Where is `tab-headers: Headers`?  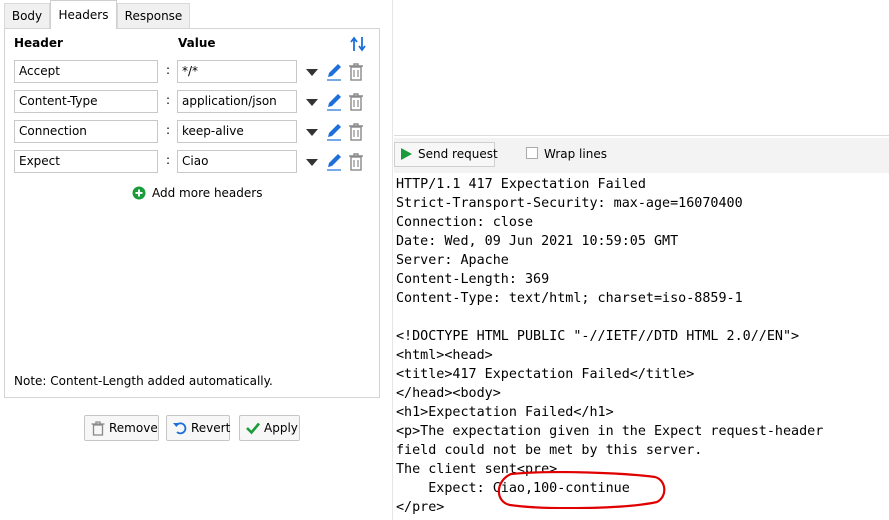 tab-headers: Headers is located at coordinates (83, 14).